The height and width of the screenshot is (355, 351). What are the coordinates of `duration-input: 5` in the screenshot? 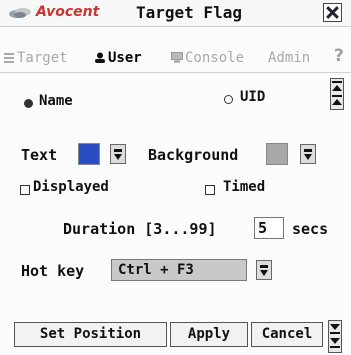 It's located at (269, 228).